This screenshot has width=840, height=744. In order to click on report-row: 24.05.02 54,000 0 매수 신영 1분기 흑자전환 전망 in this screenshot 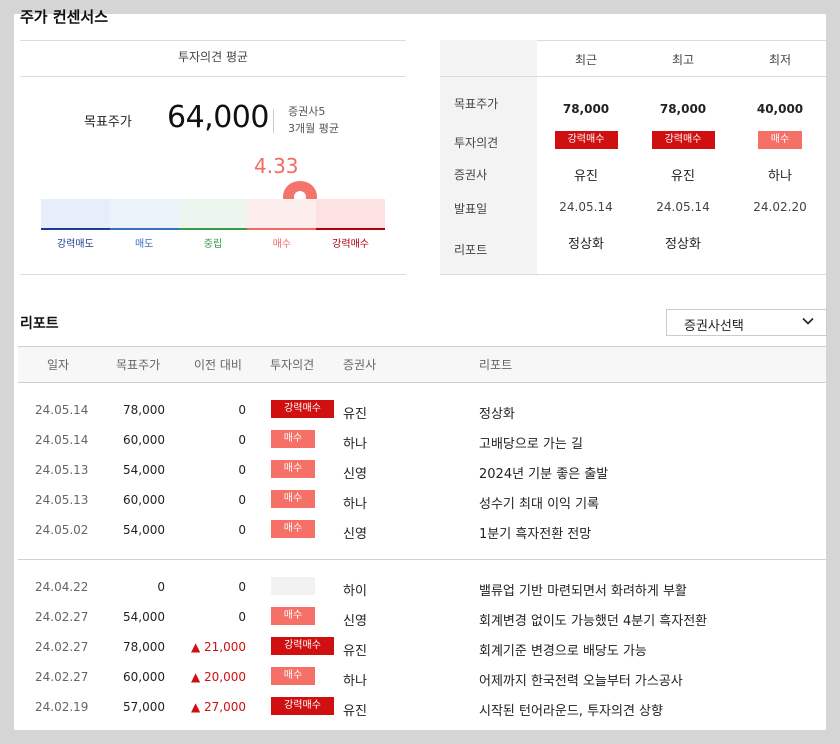, I will do `click(422, 531)`.